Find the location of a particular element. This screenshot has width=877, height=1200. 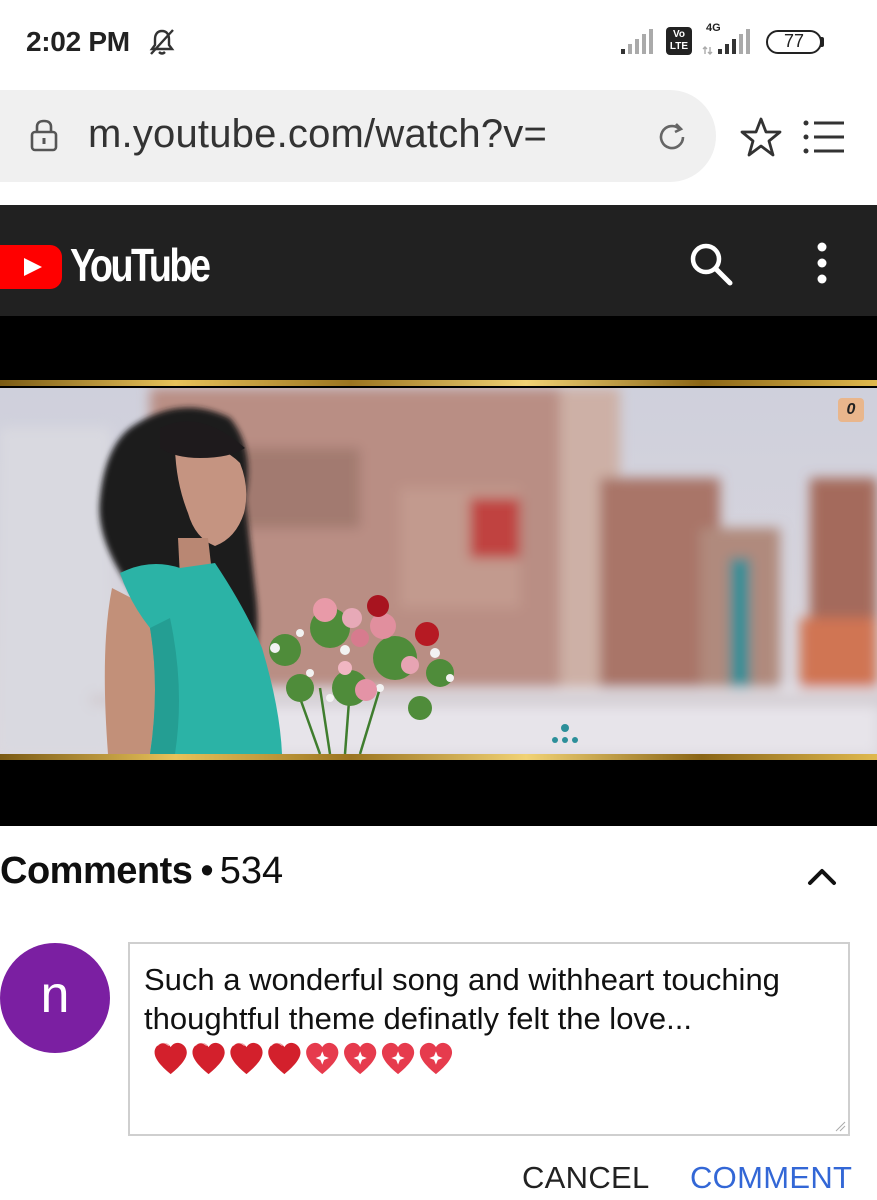

reload-icon is located at coordinates (672, 137).